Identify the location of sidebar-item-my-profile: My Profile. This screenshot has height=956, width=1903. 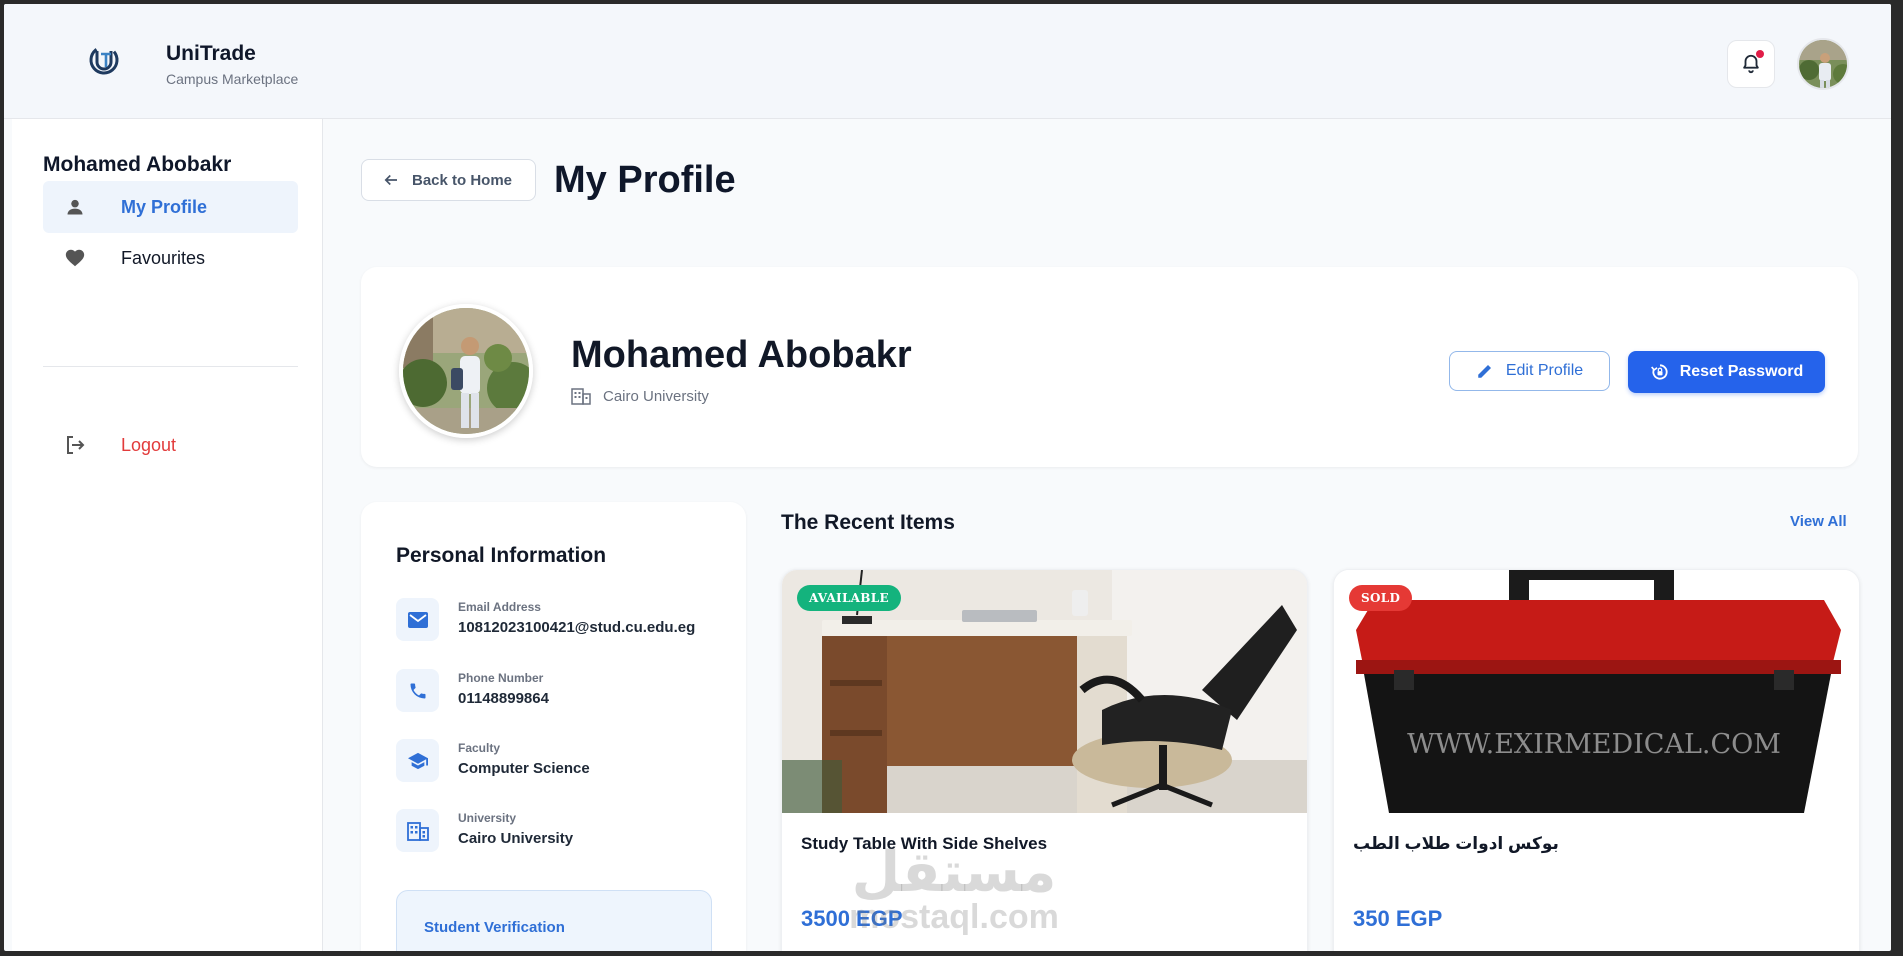
(170, 207).